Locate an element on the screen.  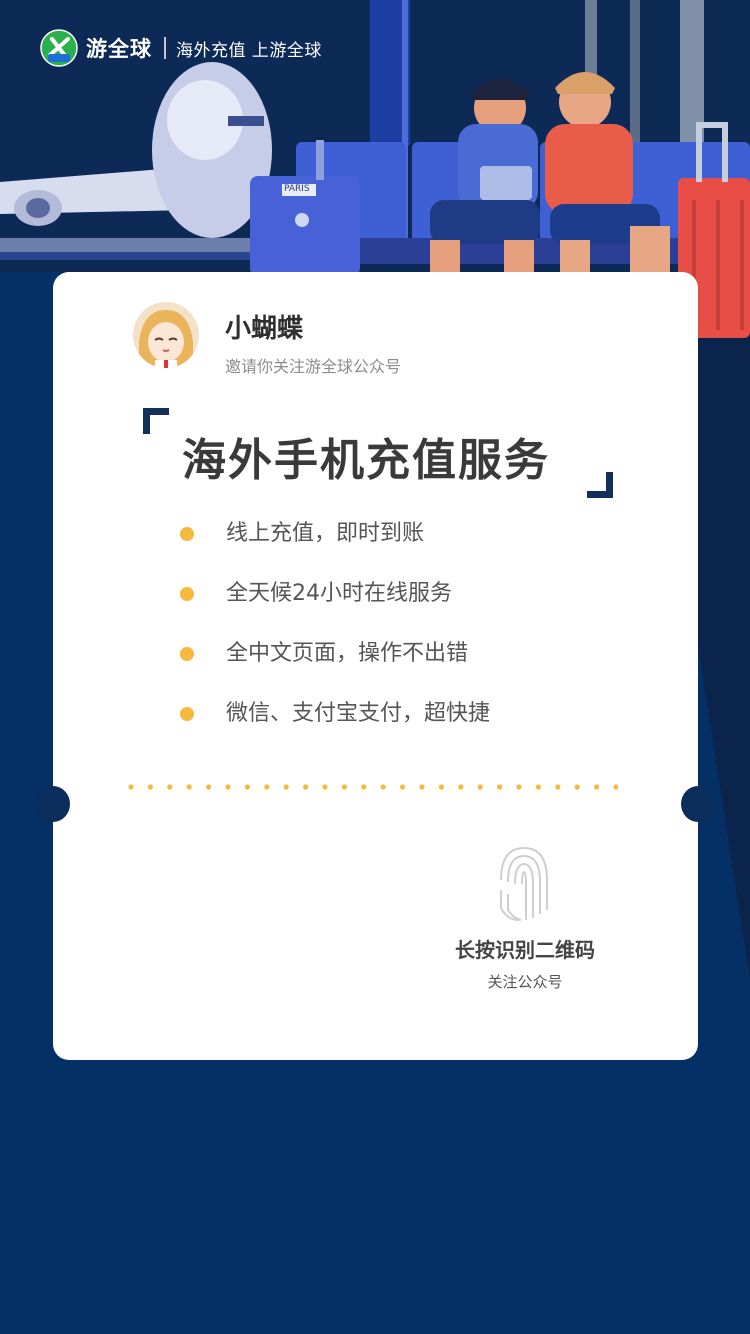
qr-subtext: 关注公众号 is located at coordinates (525, 982).